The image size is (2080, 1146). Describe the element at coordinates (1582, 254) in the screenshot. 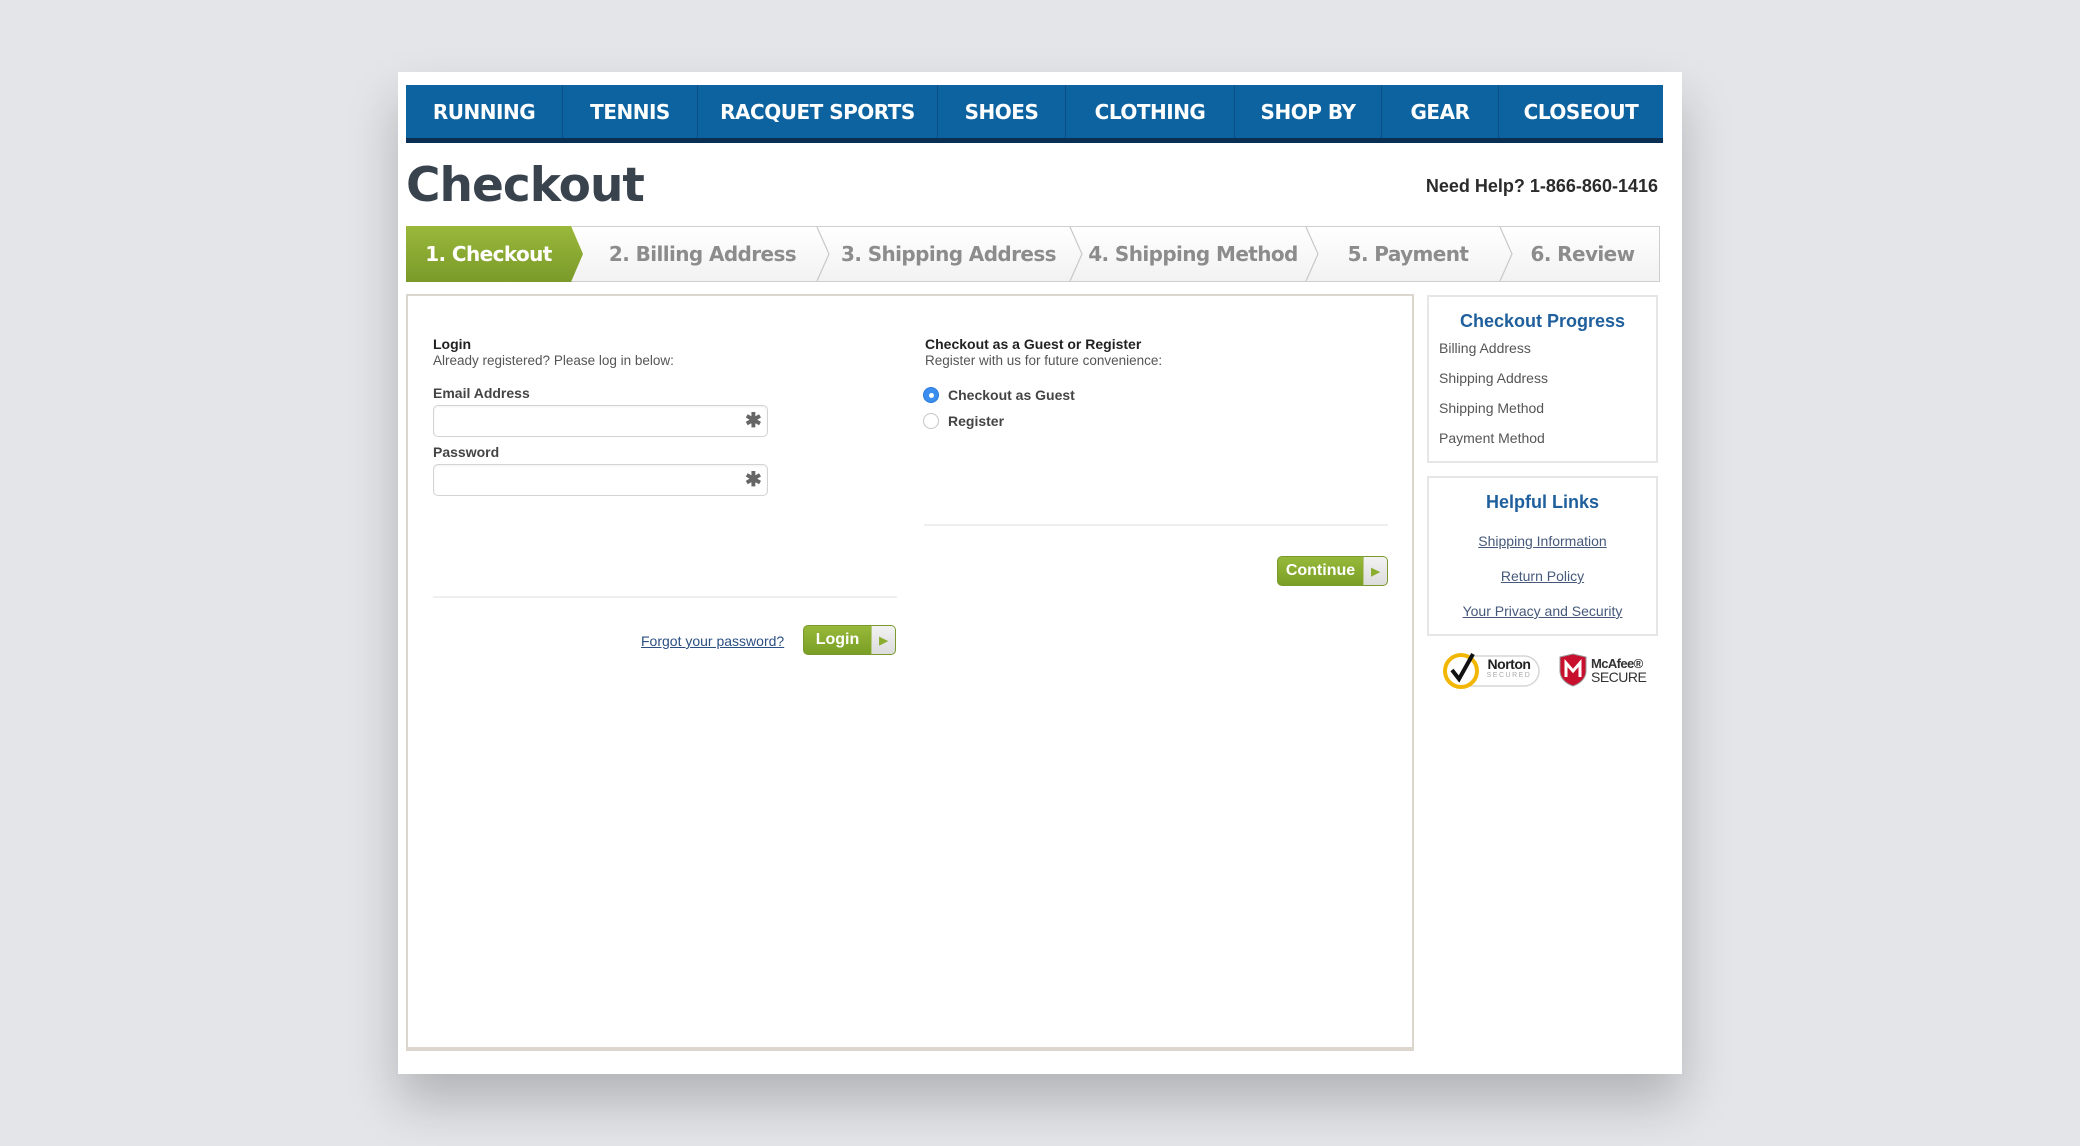

I see `step-review: 6. Review` at that location.